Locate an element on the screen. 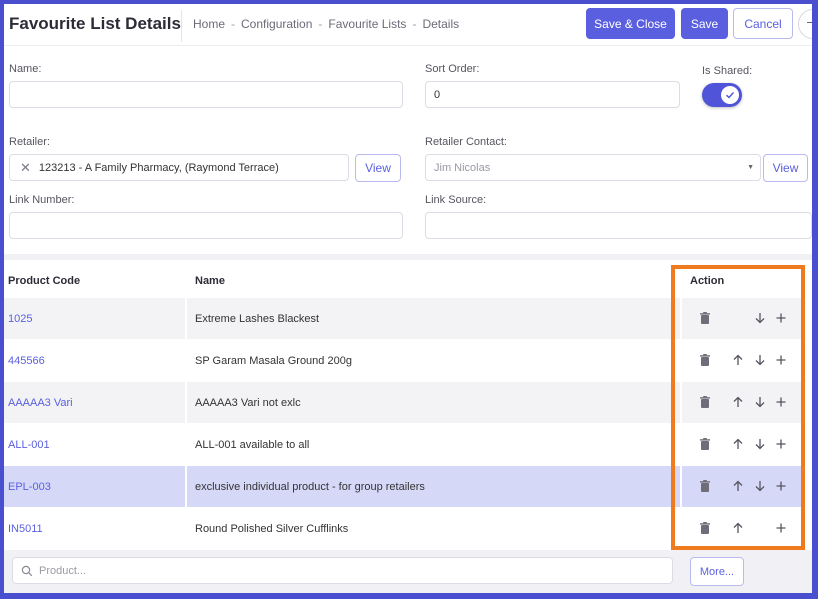  product-name: ALL-001 available to all is located at coordinates (252, 444).